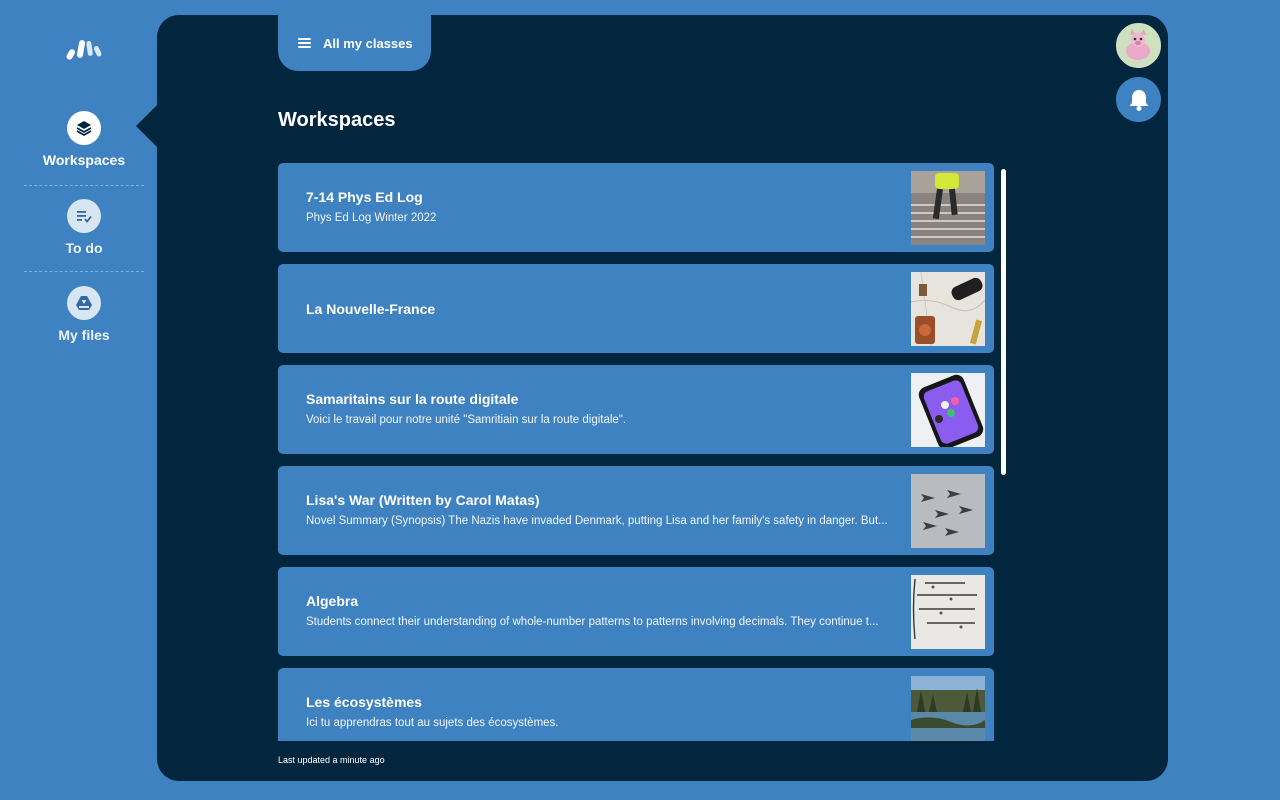  What do you see at coordinates (337, 120) in the screenshot?
I see `page-title: Workspaces` at bounding box center [337, 120].